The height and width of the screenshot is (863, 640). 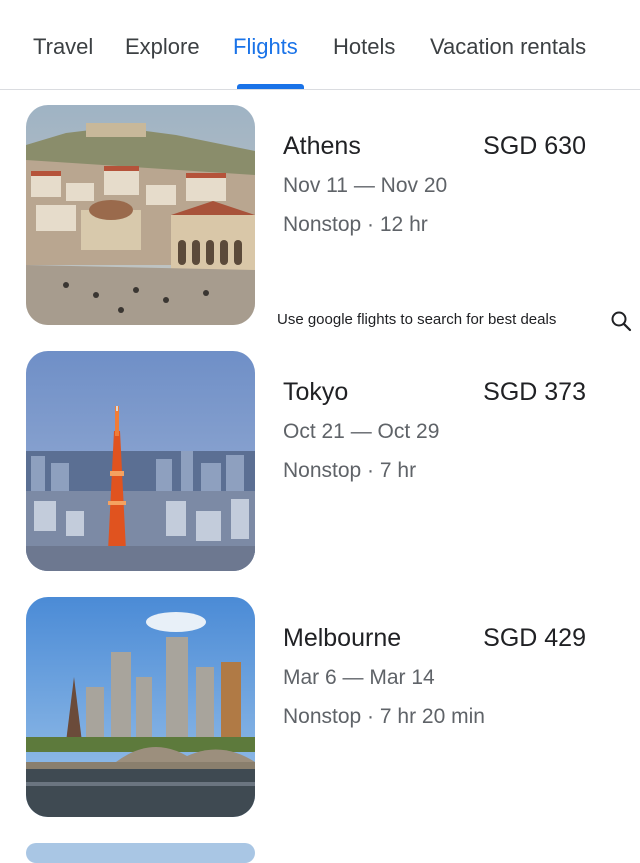 I want to click on destination-dates: Nov 11 — Nov 20, so click(x=365, y=185).